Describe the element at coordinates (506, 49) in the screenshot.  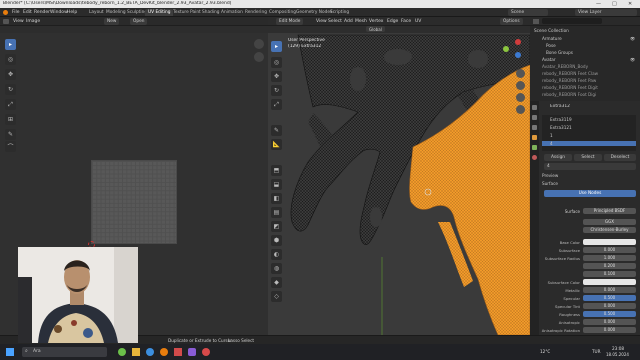
I see `y-axis-icon` at that location.